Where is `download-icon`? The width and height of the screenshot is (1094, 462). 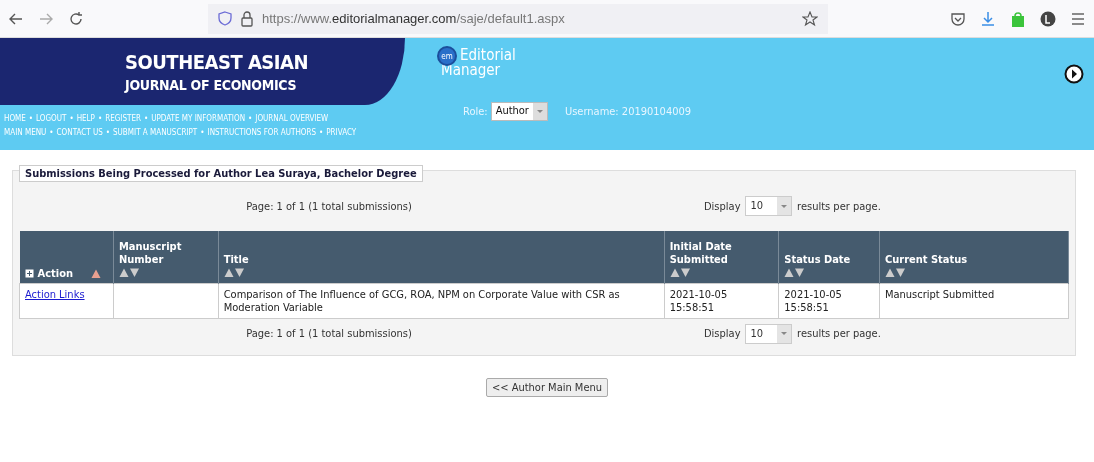
download-icon is located at coordinates (988, 18).